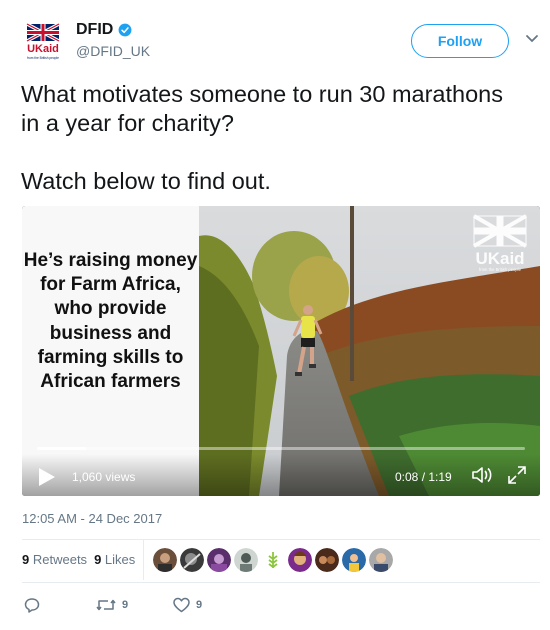  Describe the element at coordinates (98, 559) in the screenshot. I see `likes-count: 9` at that location.